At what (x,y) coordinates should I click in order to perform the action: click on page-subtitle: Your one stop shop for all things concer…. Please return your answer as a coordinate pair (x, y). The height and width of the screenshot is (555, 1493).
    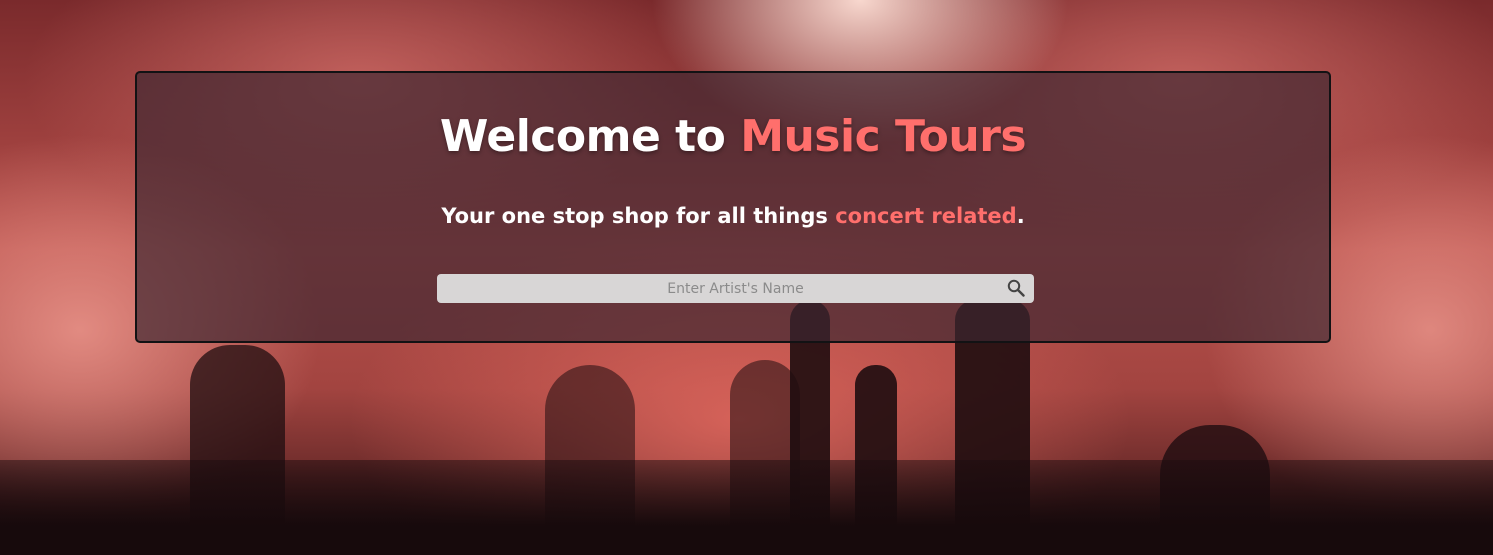
    Looking at the image, I should click on (733, 216).